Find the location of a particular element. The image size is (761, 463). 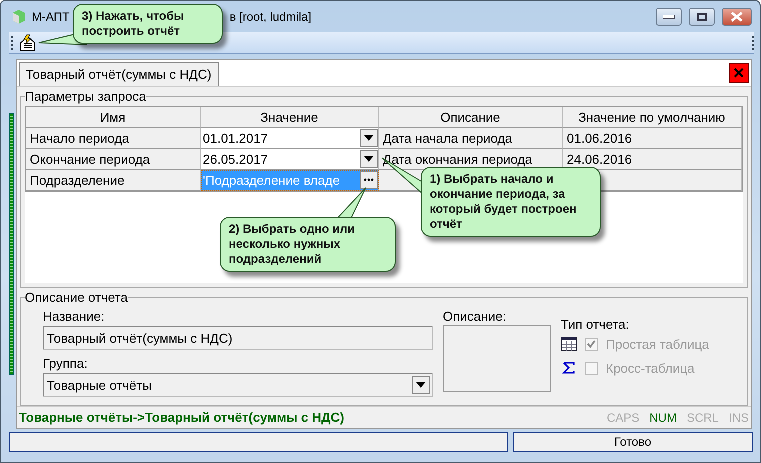

key-indicator: INS is located at coordinates (738, 417).